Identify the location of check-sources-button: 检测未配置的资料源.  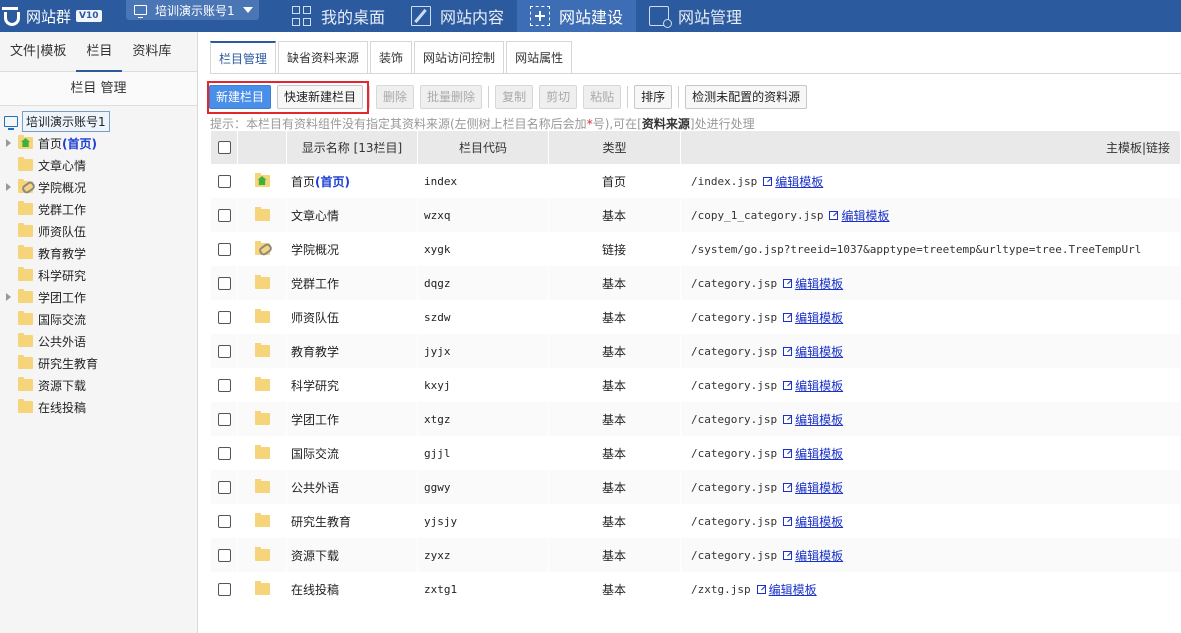
(746, 97).